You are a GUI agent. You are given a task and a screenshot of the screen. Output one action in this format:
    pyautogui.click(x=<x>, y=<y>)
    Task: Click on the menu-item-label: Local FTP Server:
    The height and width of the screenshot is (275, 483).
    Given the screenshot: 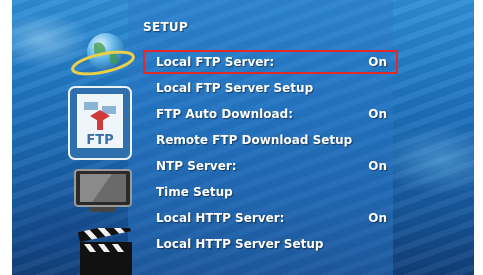 What is the action you would take?
    pyautogui.click(x=215, y=62)
    